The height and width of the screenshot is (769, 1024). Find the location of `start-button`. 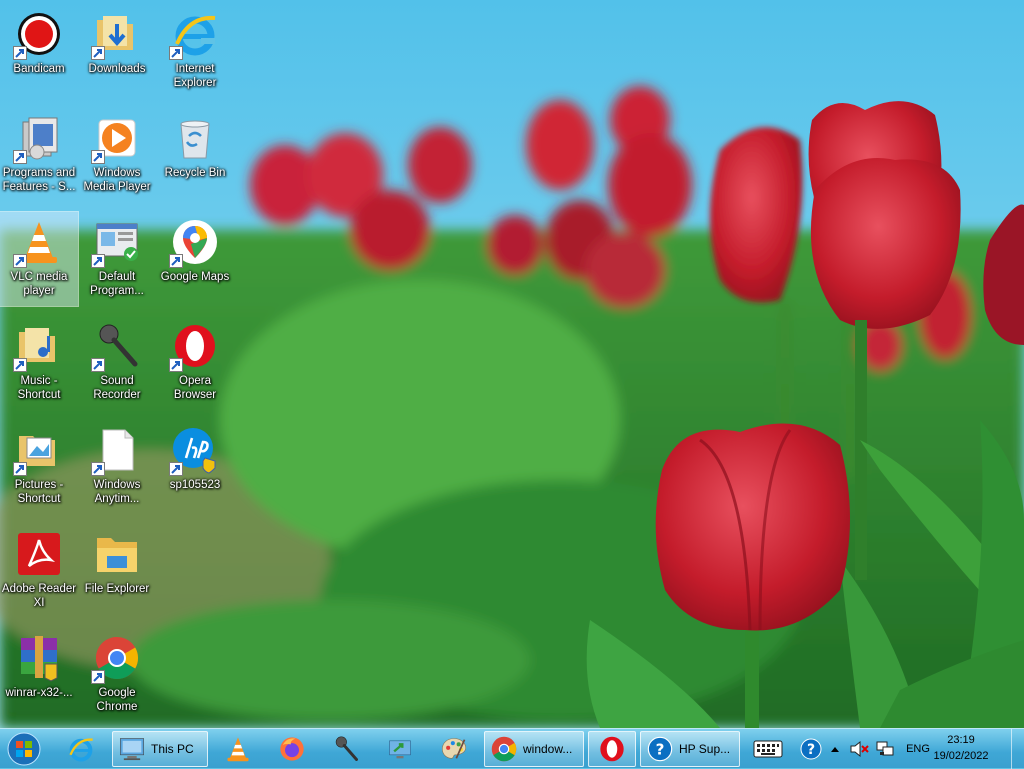

start-button is located at coordinates (26, 749).